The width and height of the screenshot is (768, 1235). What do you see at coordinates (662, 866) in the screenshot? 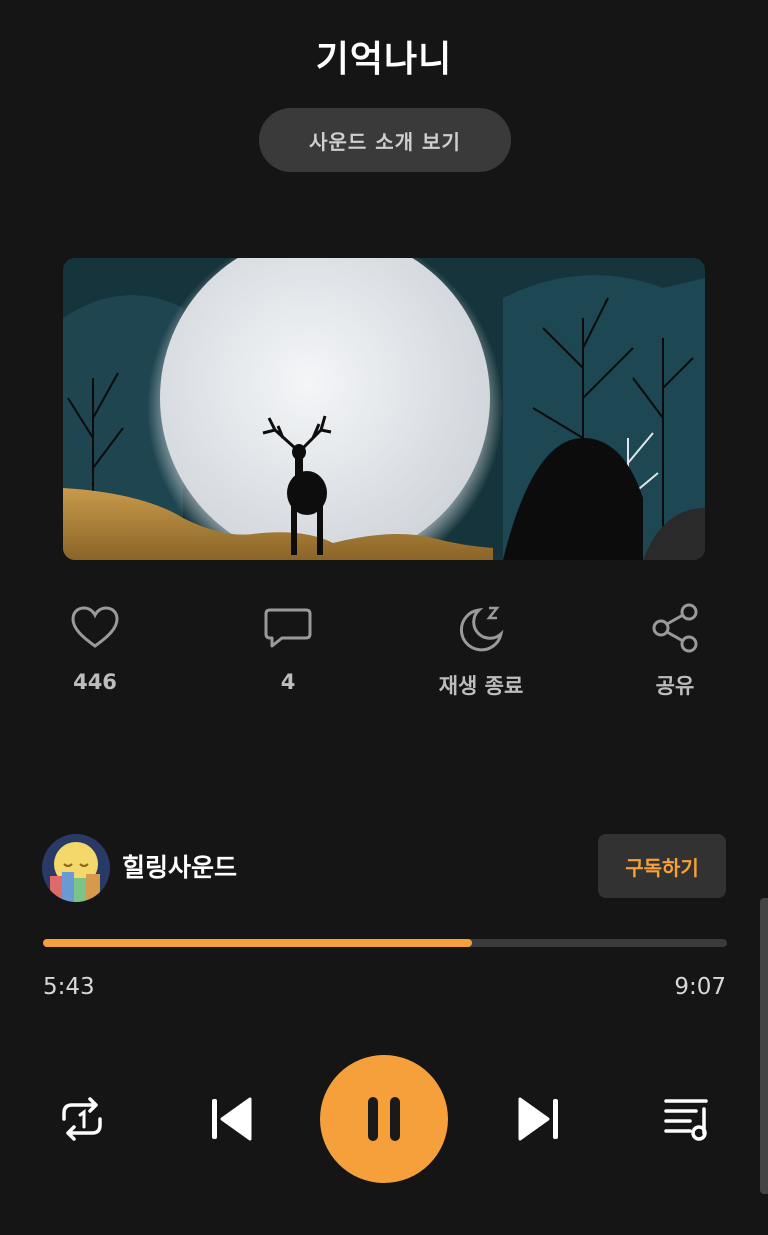
I see `subscribe-button: 구독하기` at bounding box center [662, 866].